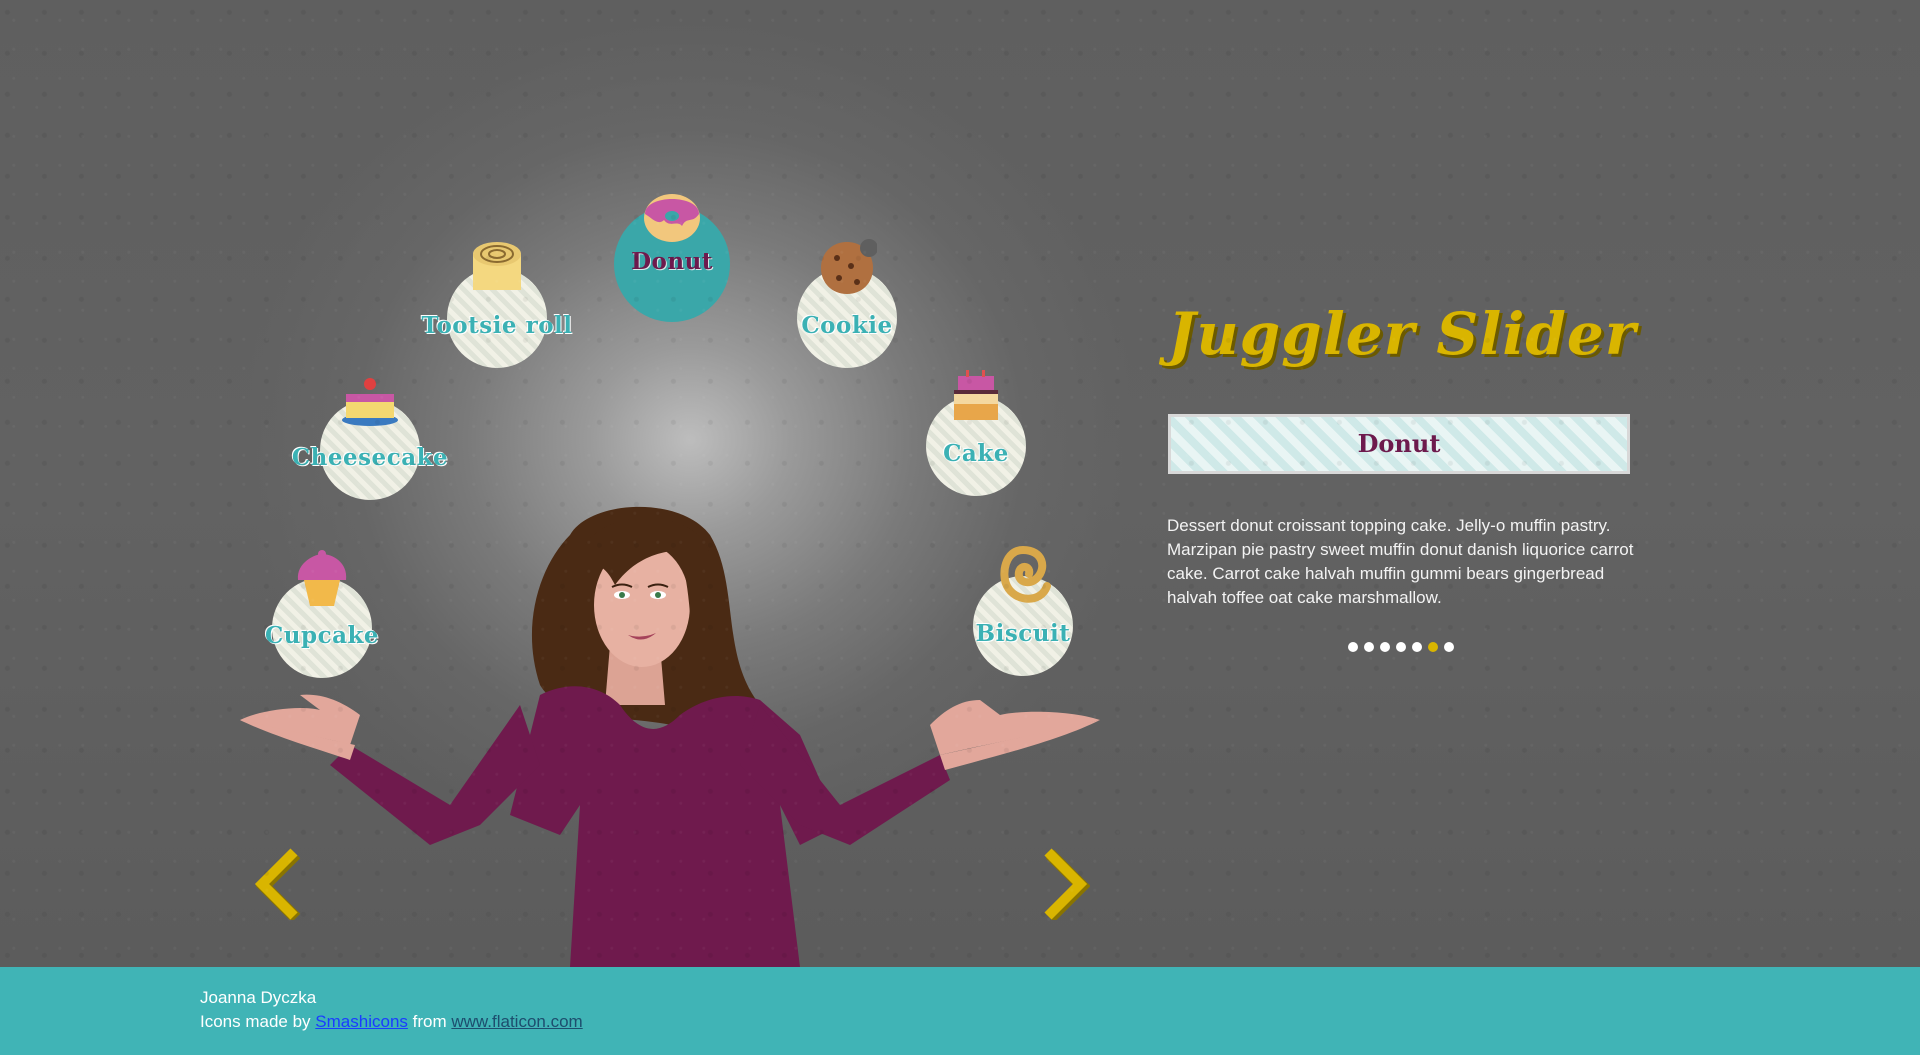 The width and height of the screenshot is (1920, 1055). I want to click on chevron-right-icon, so click(1067, 885).